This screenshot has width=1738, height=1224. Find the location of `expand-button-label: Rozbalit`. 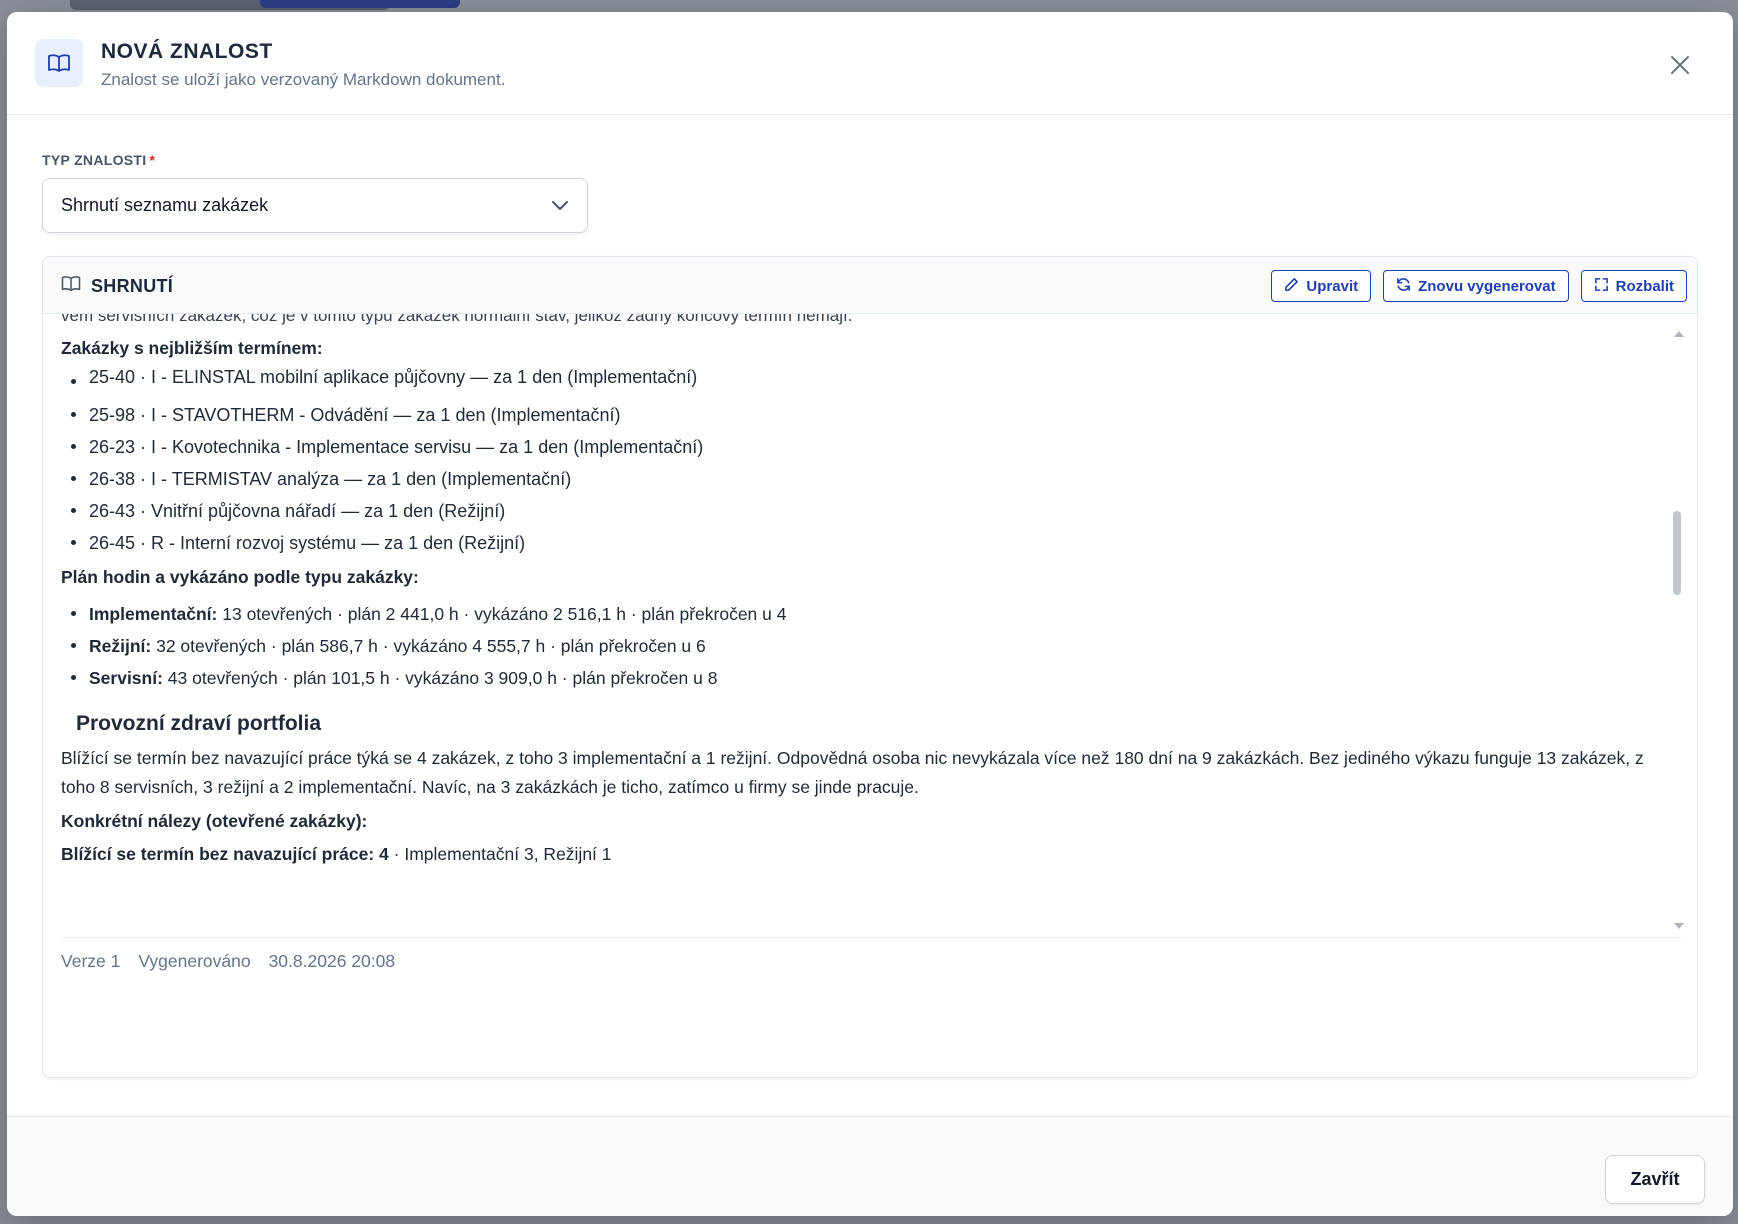

expand-button-label: Rozbalit is located at coordinates (1644, 286).